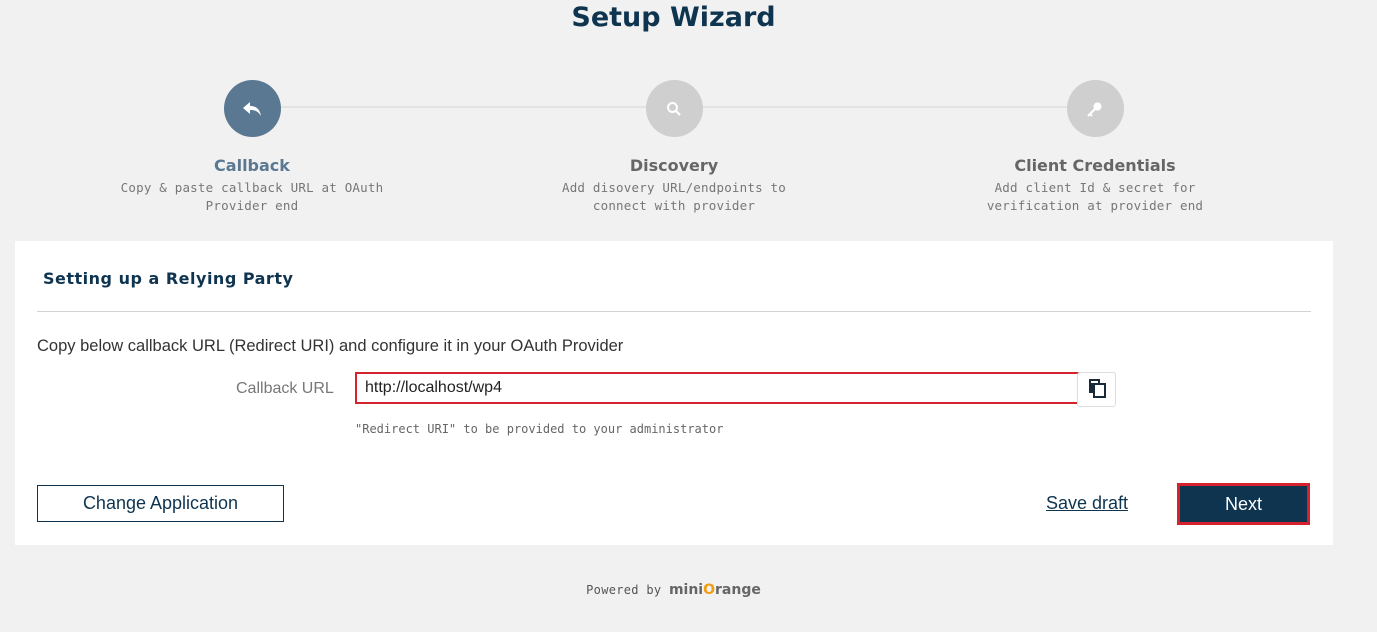 The width and height of the screenshot is (1377, 632). Describe the element at coordinates (285, 388) in the screenshot. I see `callback-url-label: Callback URL` at that location.